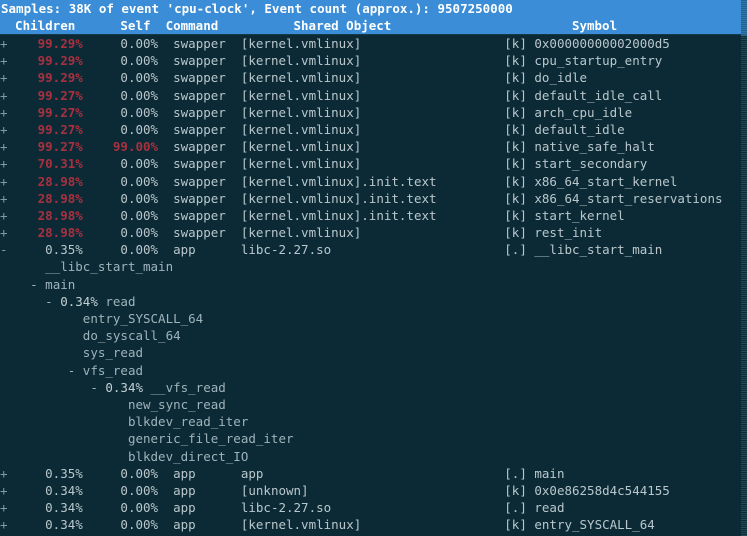 The height and width of the screenshot is (536, 747). What do you see at coordinates (113, 353) in the screenshot?
I see `callchain-symbol: sys_read` at bounding box center [113, 353].